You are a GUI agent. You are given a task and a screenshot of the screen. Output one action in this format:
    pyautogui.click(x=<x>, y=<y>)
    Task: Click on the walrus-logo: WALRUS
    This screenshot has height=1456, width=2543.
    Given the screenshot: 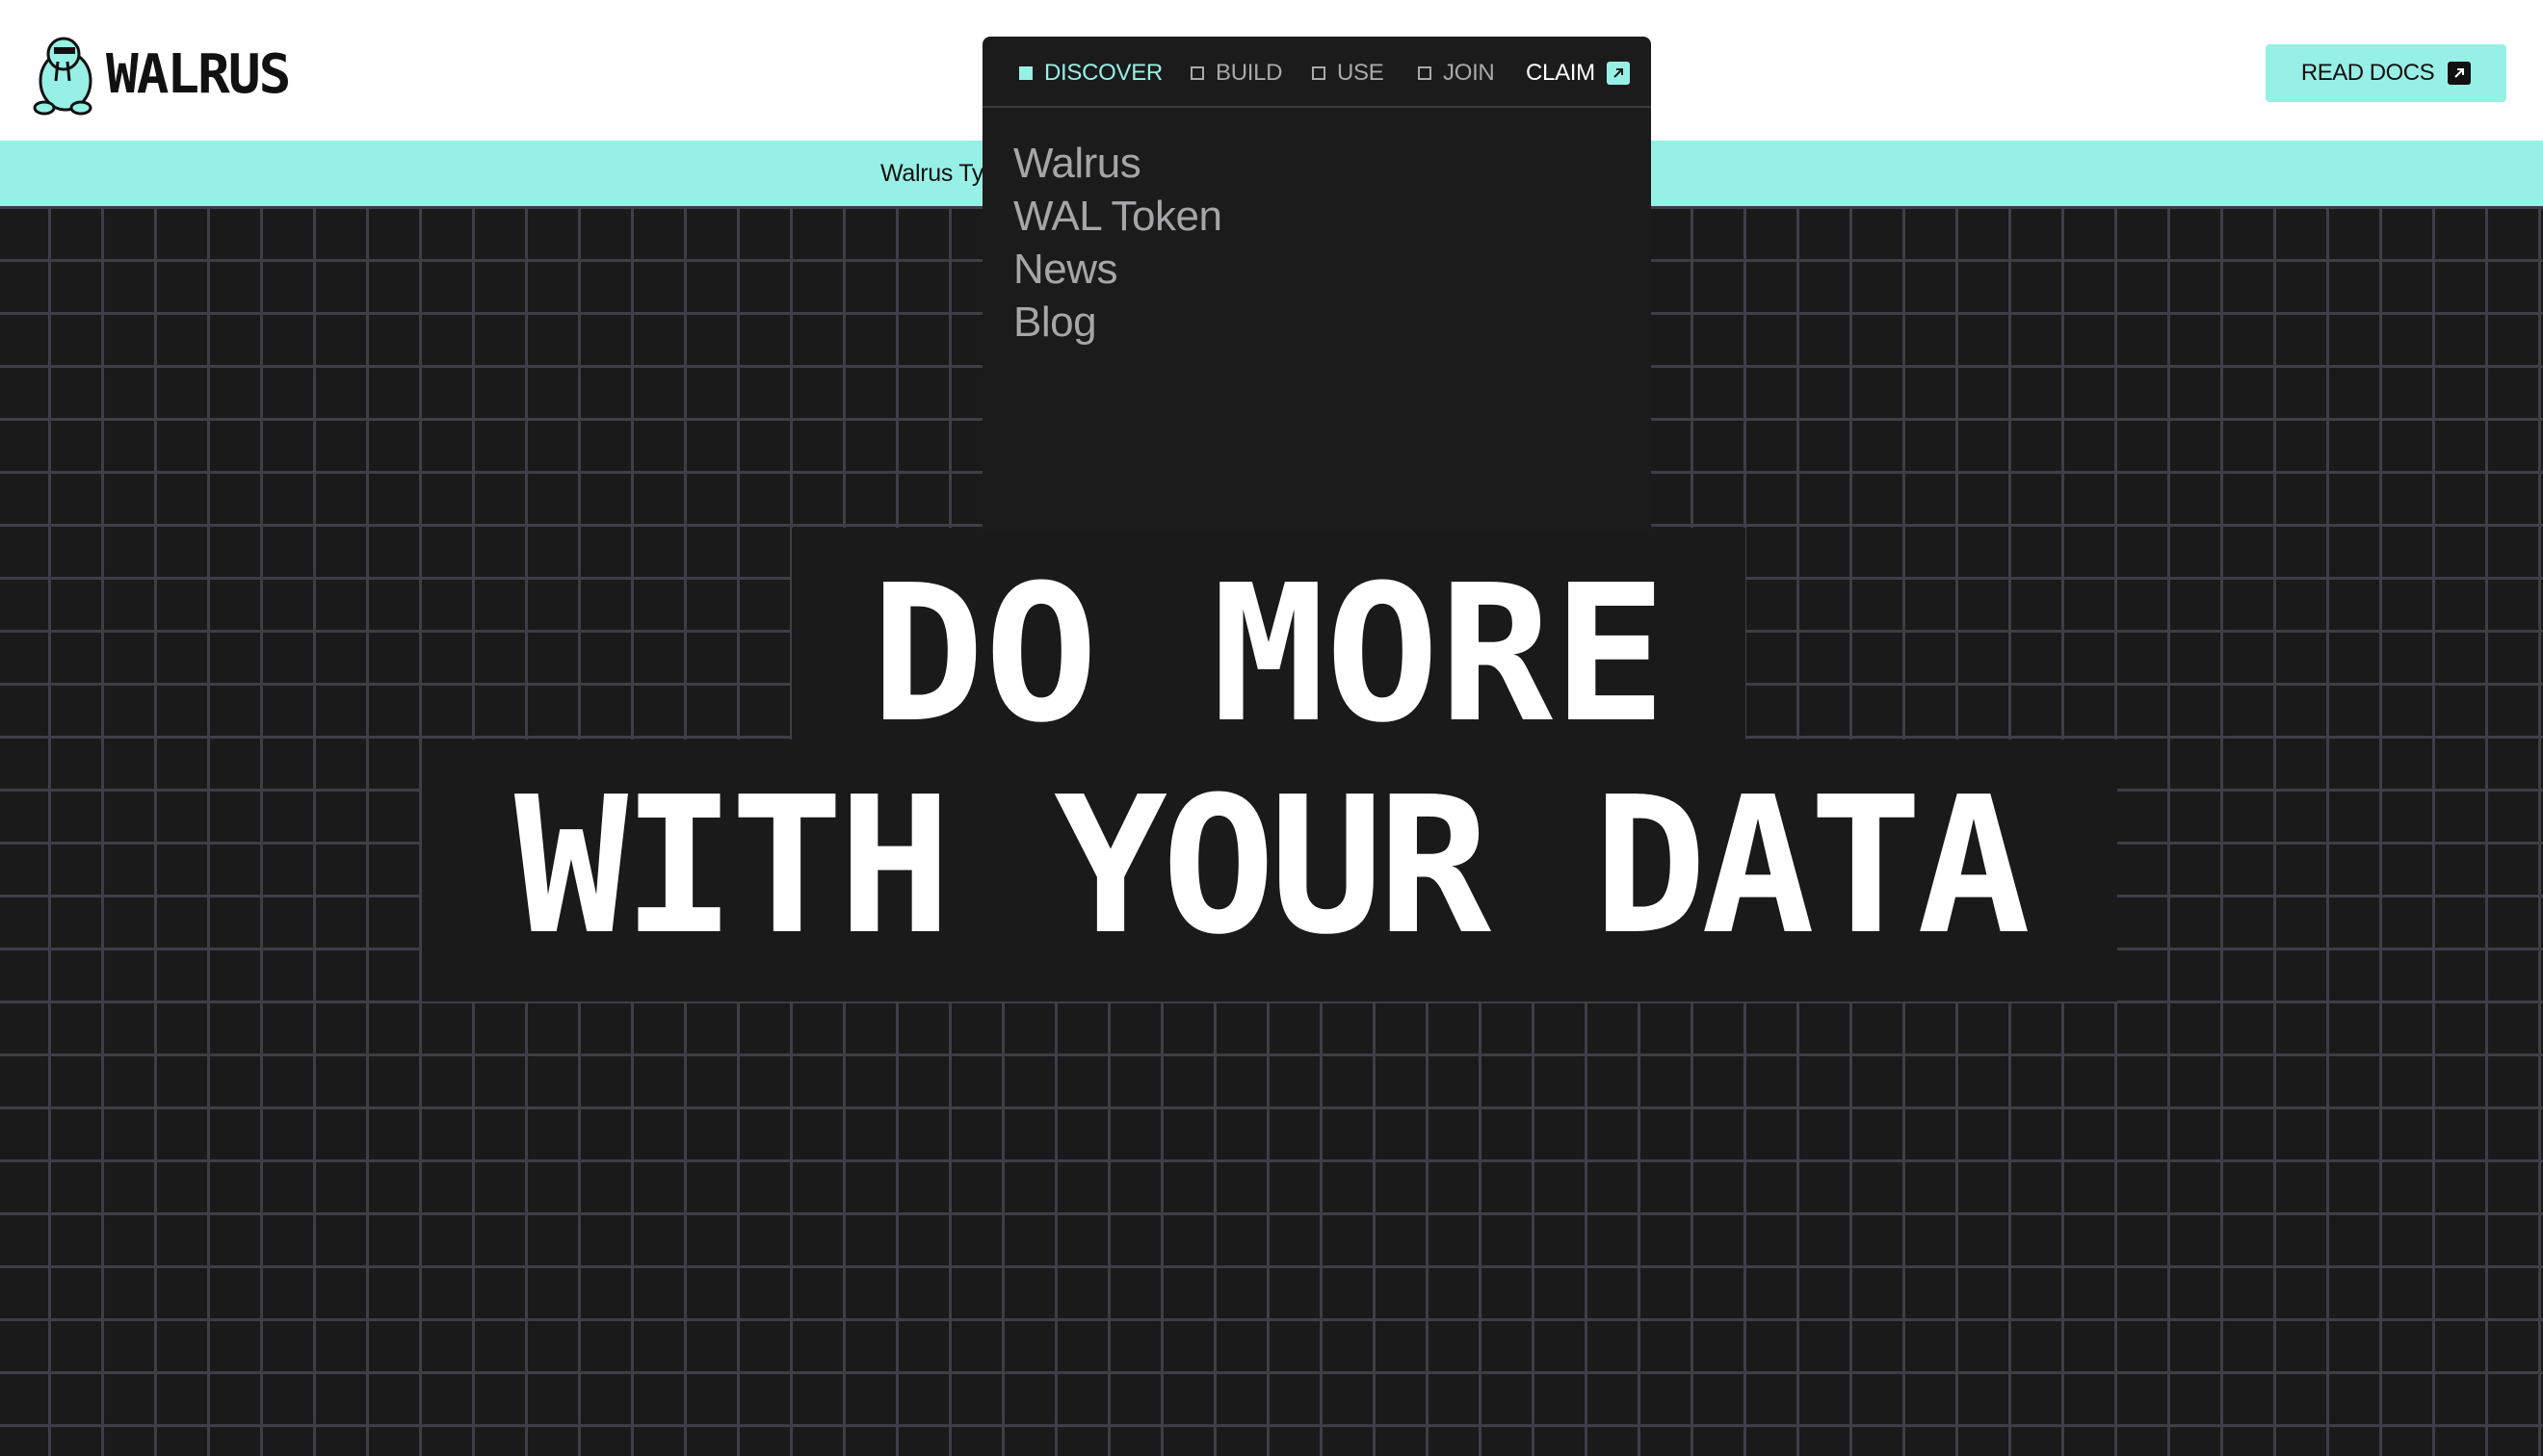 What is the action you would take?
    pyautogui.click(x=160, y=75)
    